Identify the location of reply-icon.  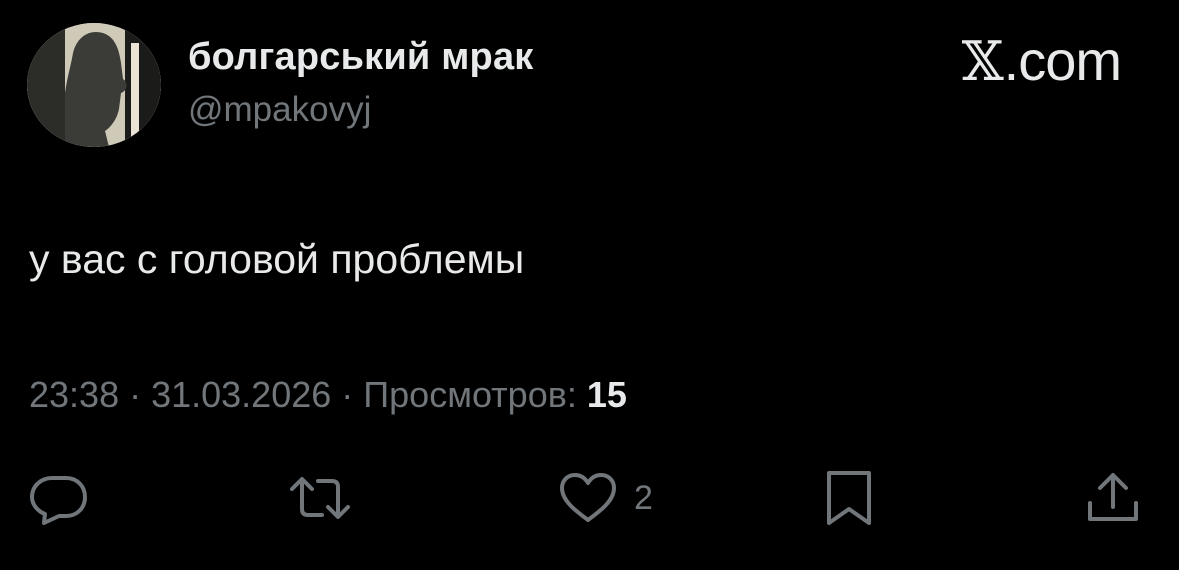
(58, 500).